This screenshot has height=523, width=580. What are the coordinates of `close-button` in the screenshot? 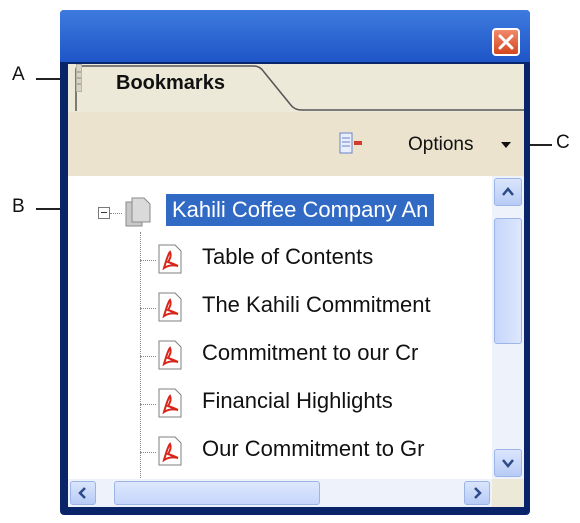 It's located at (506, 42).